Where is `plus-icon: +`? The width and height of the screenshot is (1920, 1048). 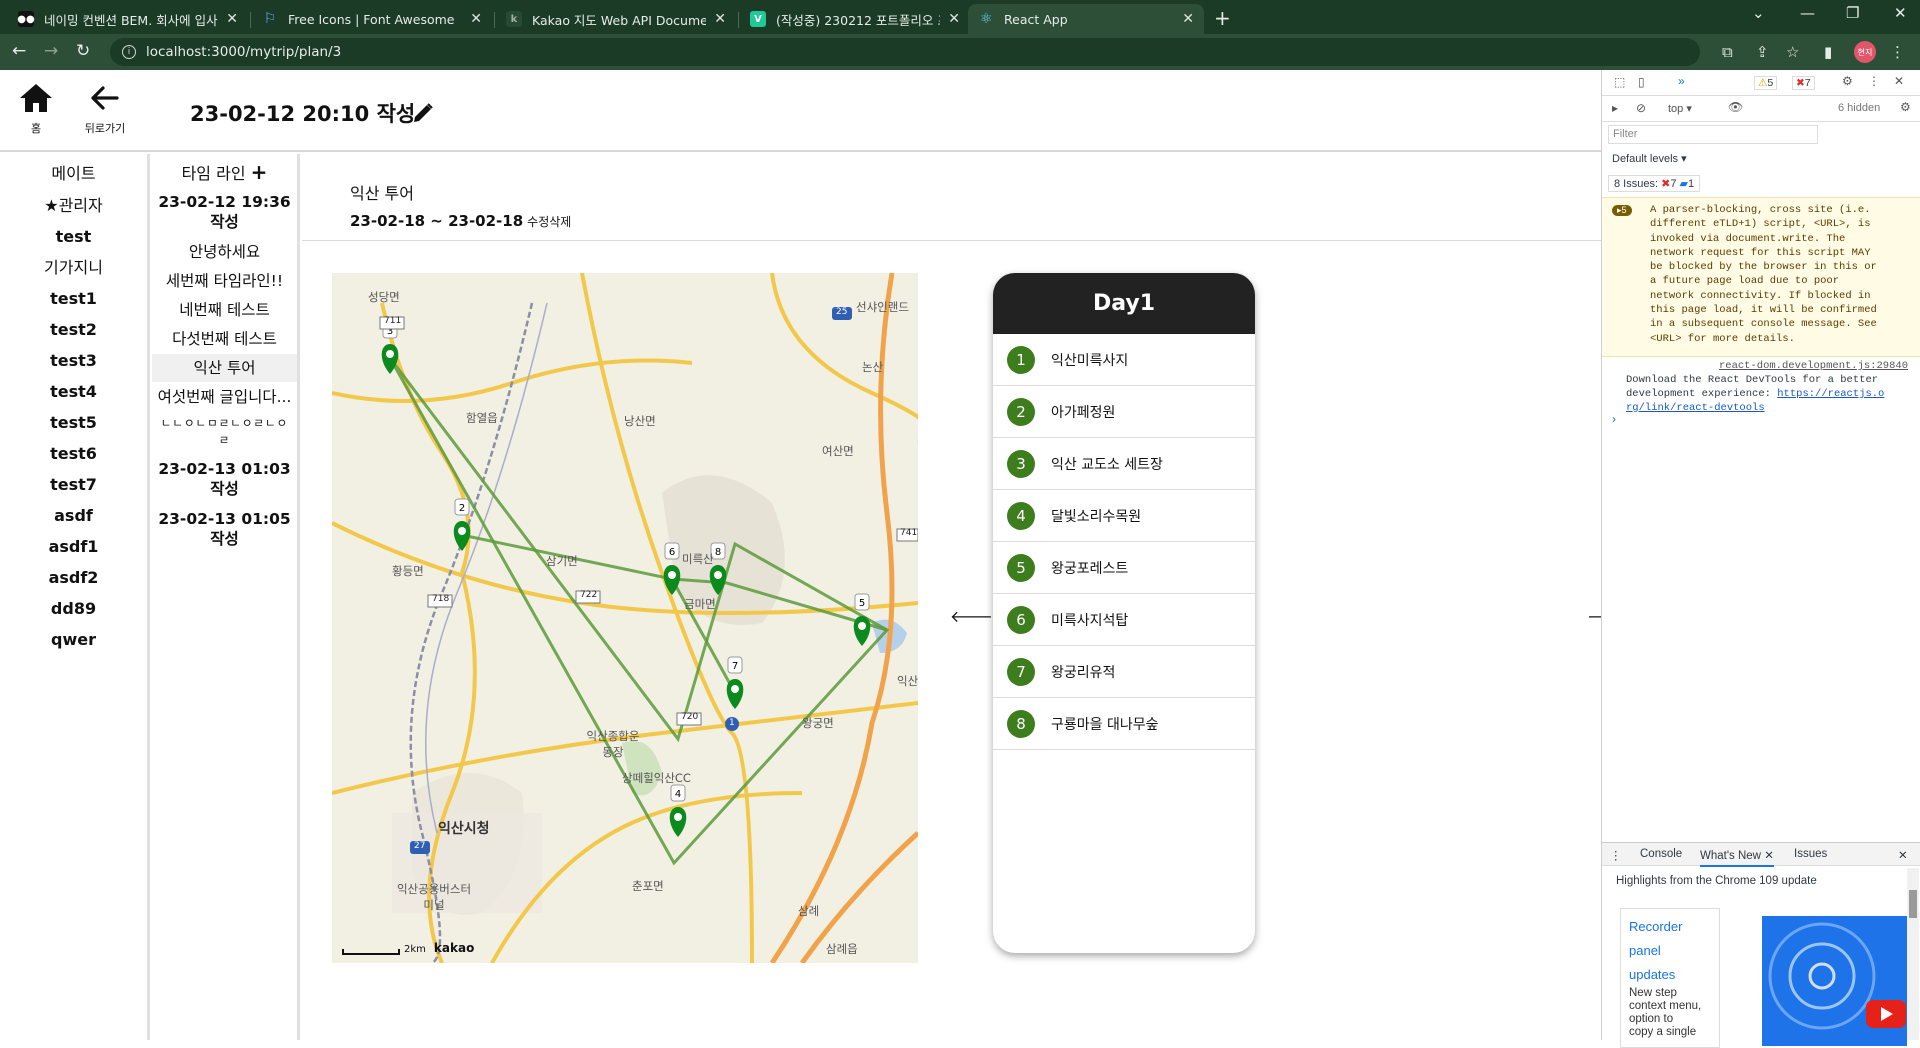 plus-icon: + is located at coordinates (259, 172).